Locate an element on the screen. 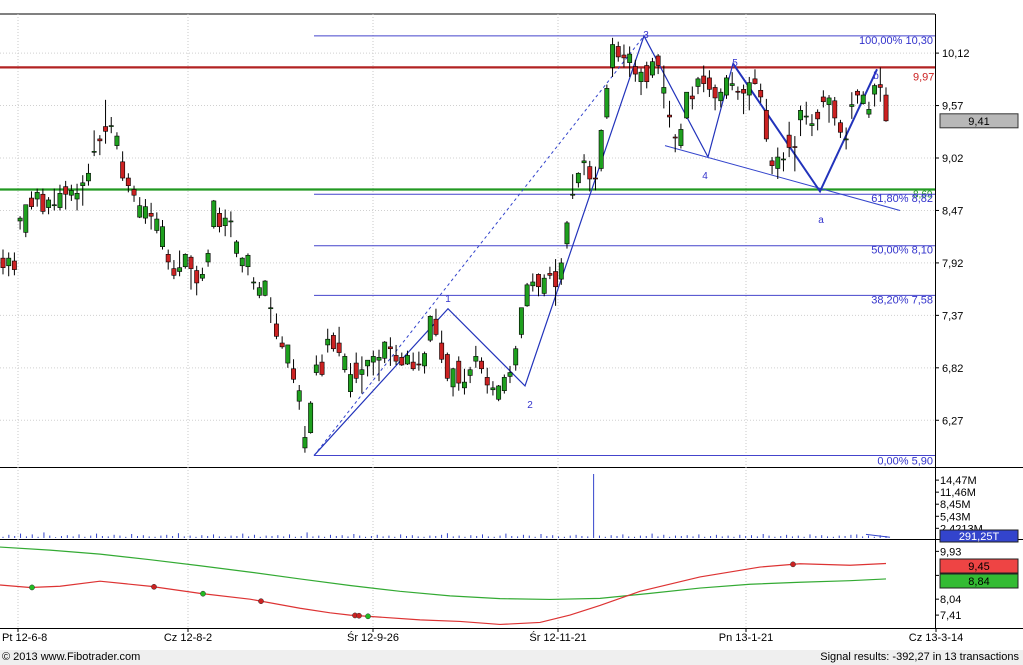 The width and height of the screenshot is (1023, 665). fibonacci-label: 100,00% 10,30 is located at coordinates (896, 41).